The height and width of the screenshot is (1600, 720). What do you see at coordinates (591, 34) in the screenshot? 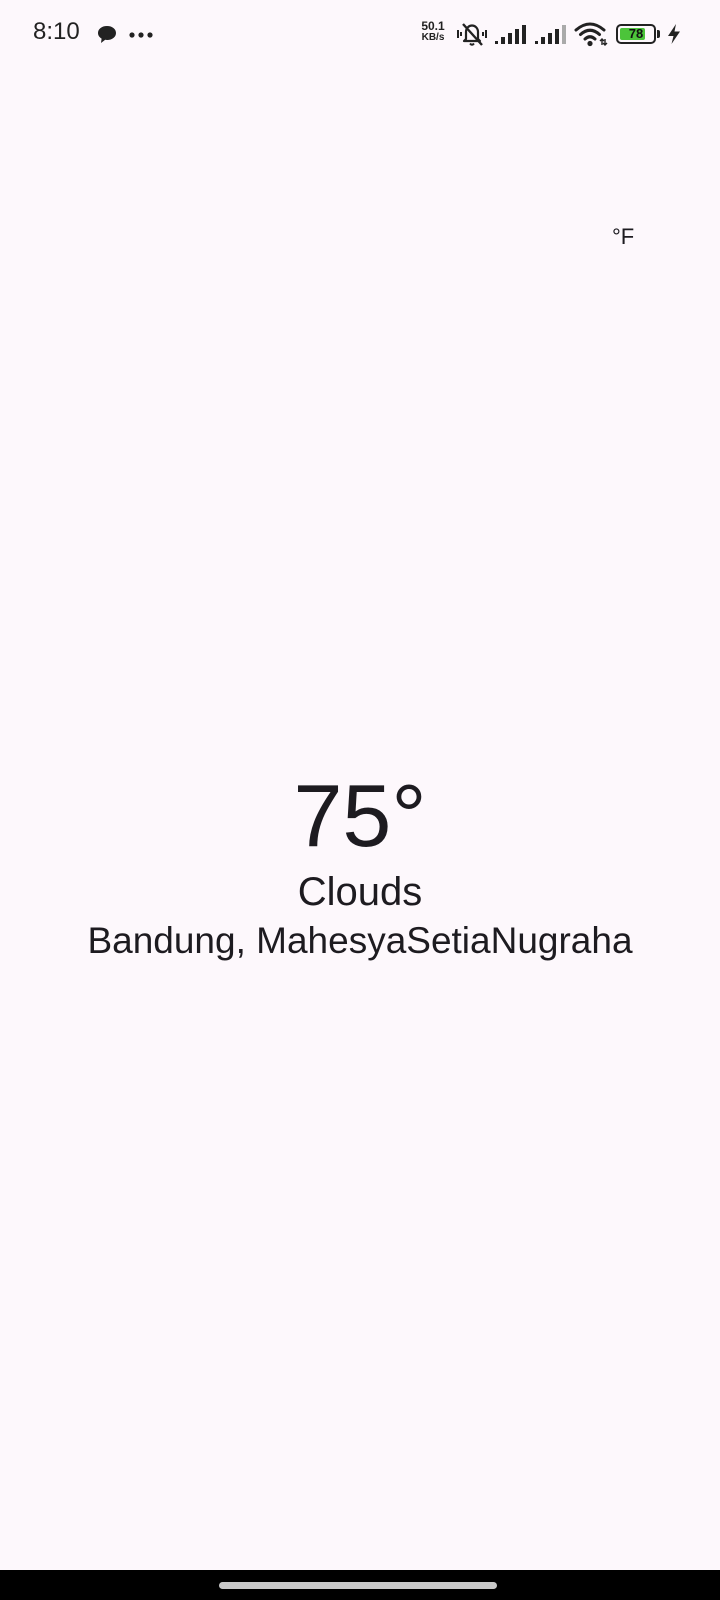
I see `wifi-icon` at bounding box center [591, 34].